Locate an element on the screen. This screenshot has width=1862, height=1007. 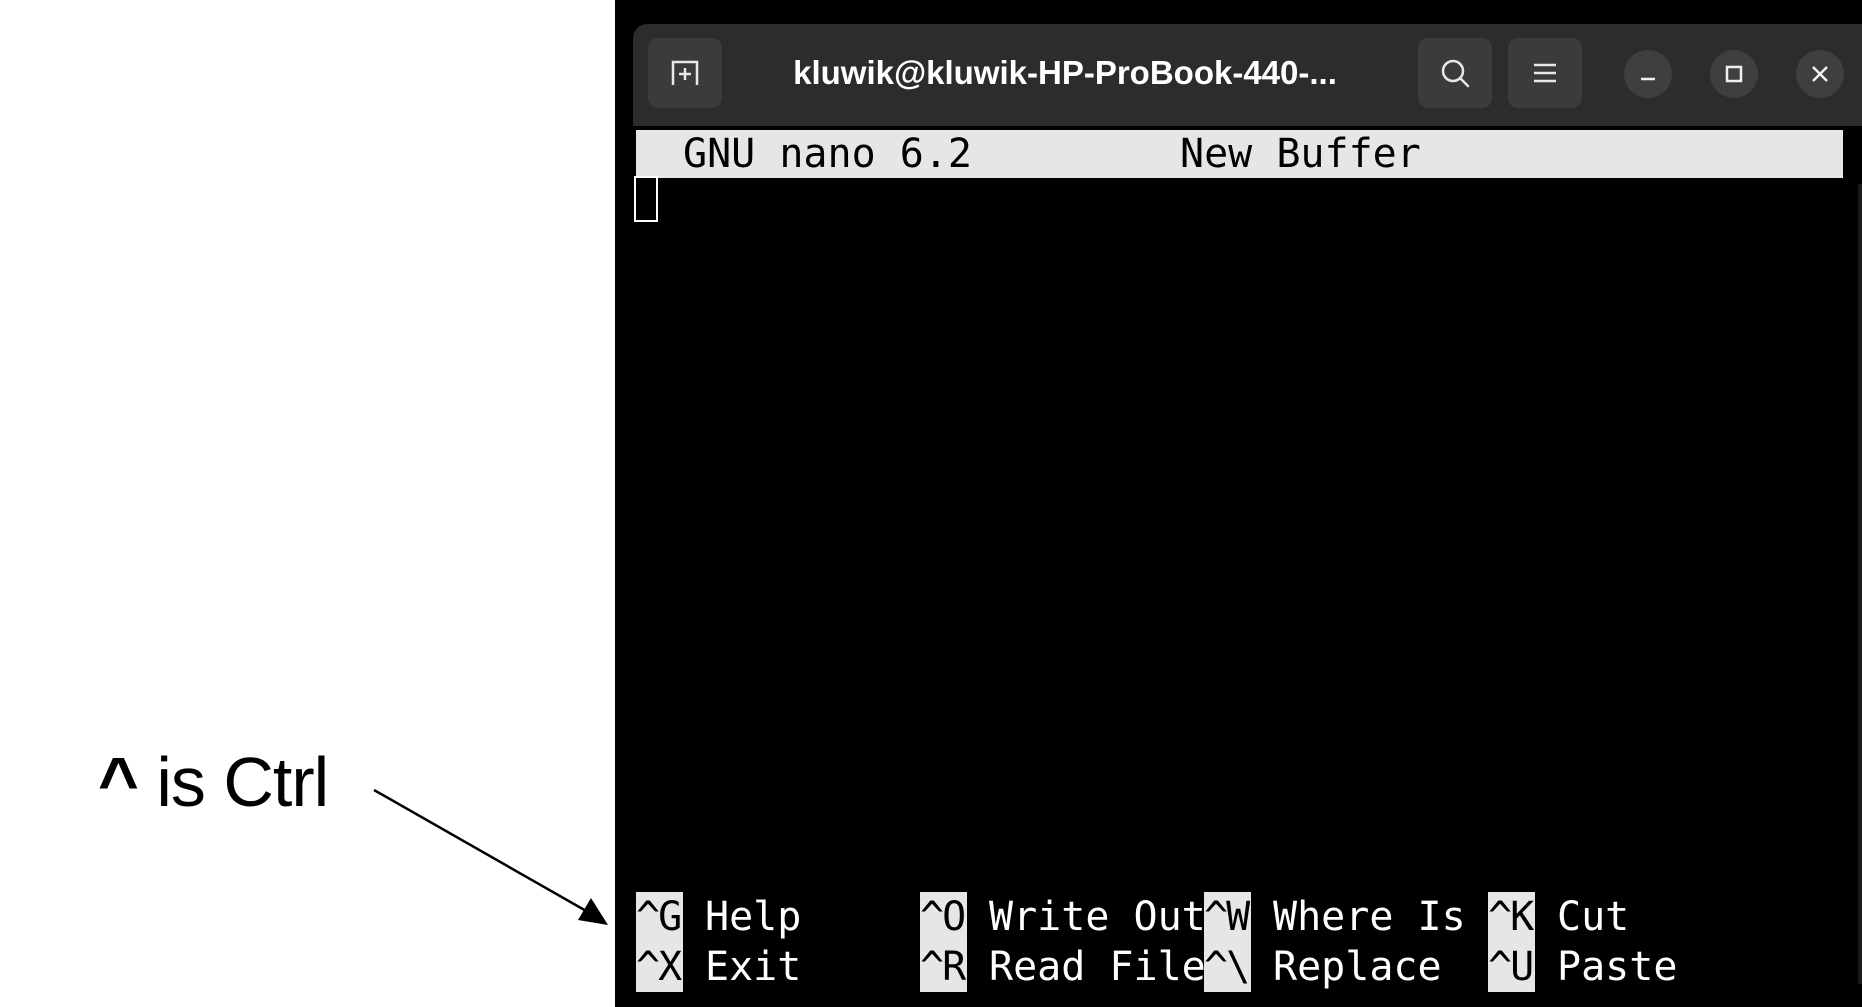
shortcut-paste: ^U Paste is located at coordinates (1582, 967).